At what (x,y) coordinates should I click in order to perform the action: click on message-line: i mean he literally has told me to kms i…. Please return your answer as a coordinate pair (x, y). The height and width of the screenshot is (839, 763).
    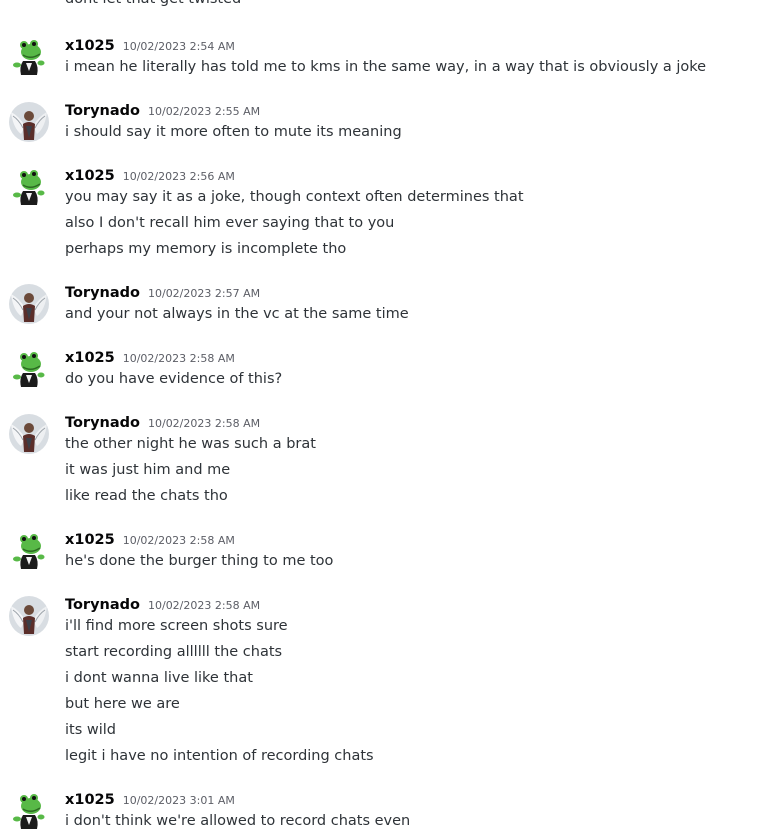
    Looking at the image, I should click on (386, 67).